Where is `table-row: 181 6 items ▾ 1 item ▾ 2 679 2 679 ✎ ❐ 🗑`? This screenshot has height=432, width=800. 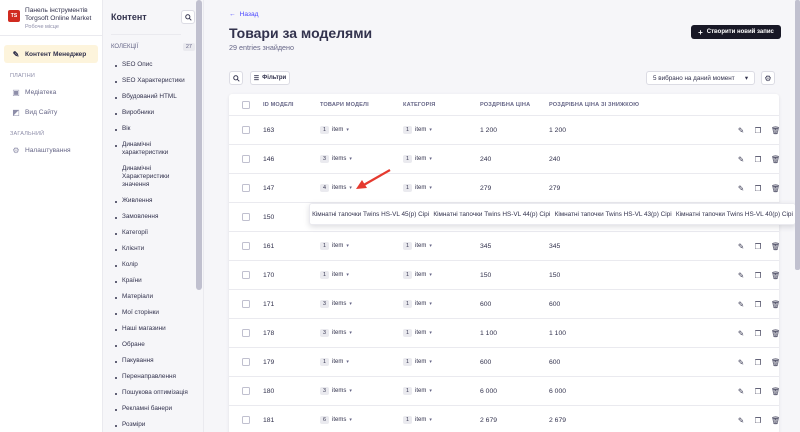
table-row: 181 6 items ▾ 1 item ▾ 2 679 2 679 ✎ ❐ 🗑 is located at coordinates (504, 419).